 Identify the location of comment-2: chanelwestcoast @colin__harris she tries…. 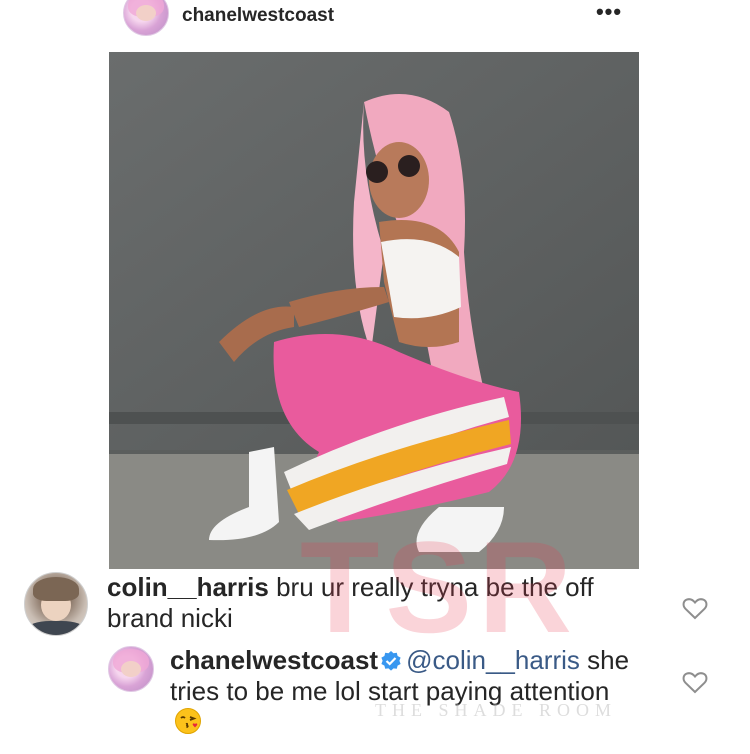
(405, 691).